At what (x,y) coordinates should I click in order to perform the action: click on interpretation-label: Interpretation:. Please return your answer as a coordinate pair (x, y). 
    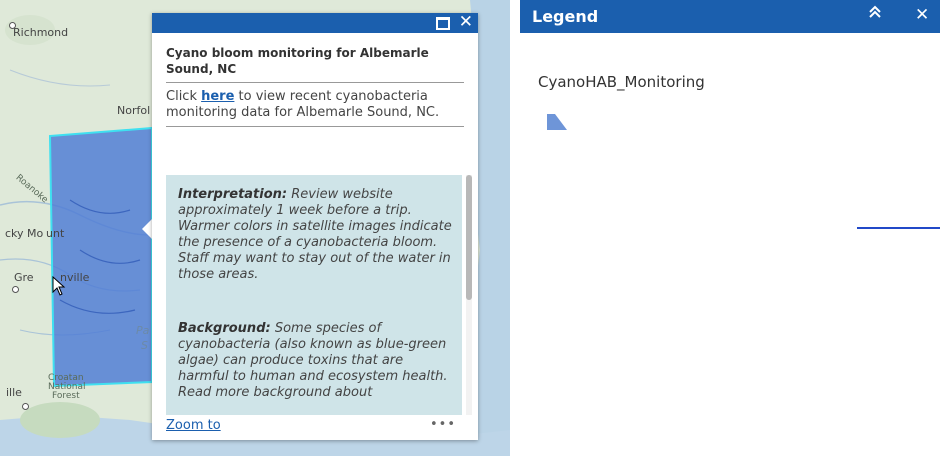
    Looking at the image, I should click on (233, 194).